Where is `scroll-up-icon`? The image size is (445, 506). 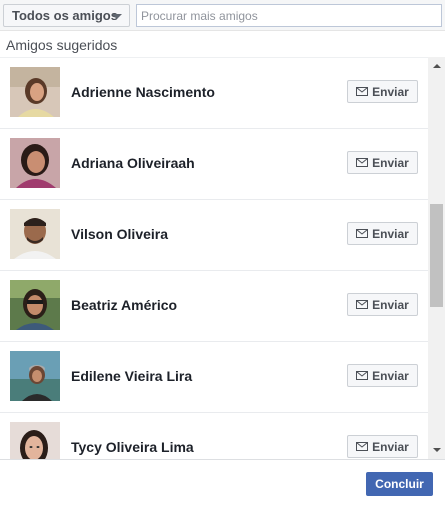 scroll-up-icon is located at coordinates (437, 66).